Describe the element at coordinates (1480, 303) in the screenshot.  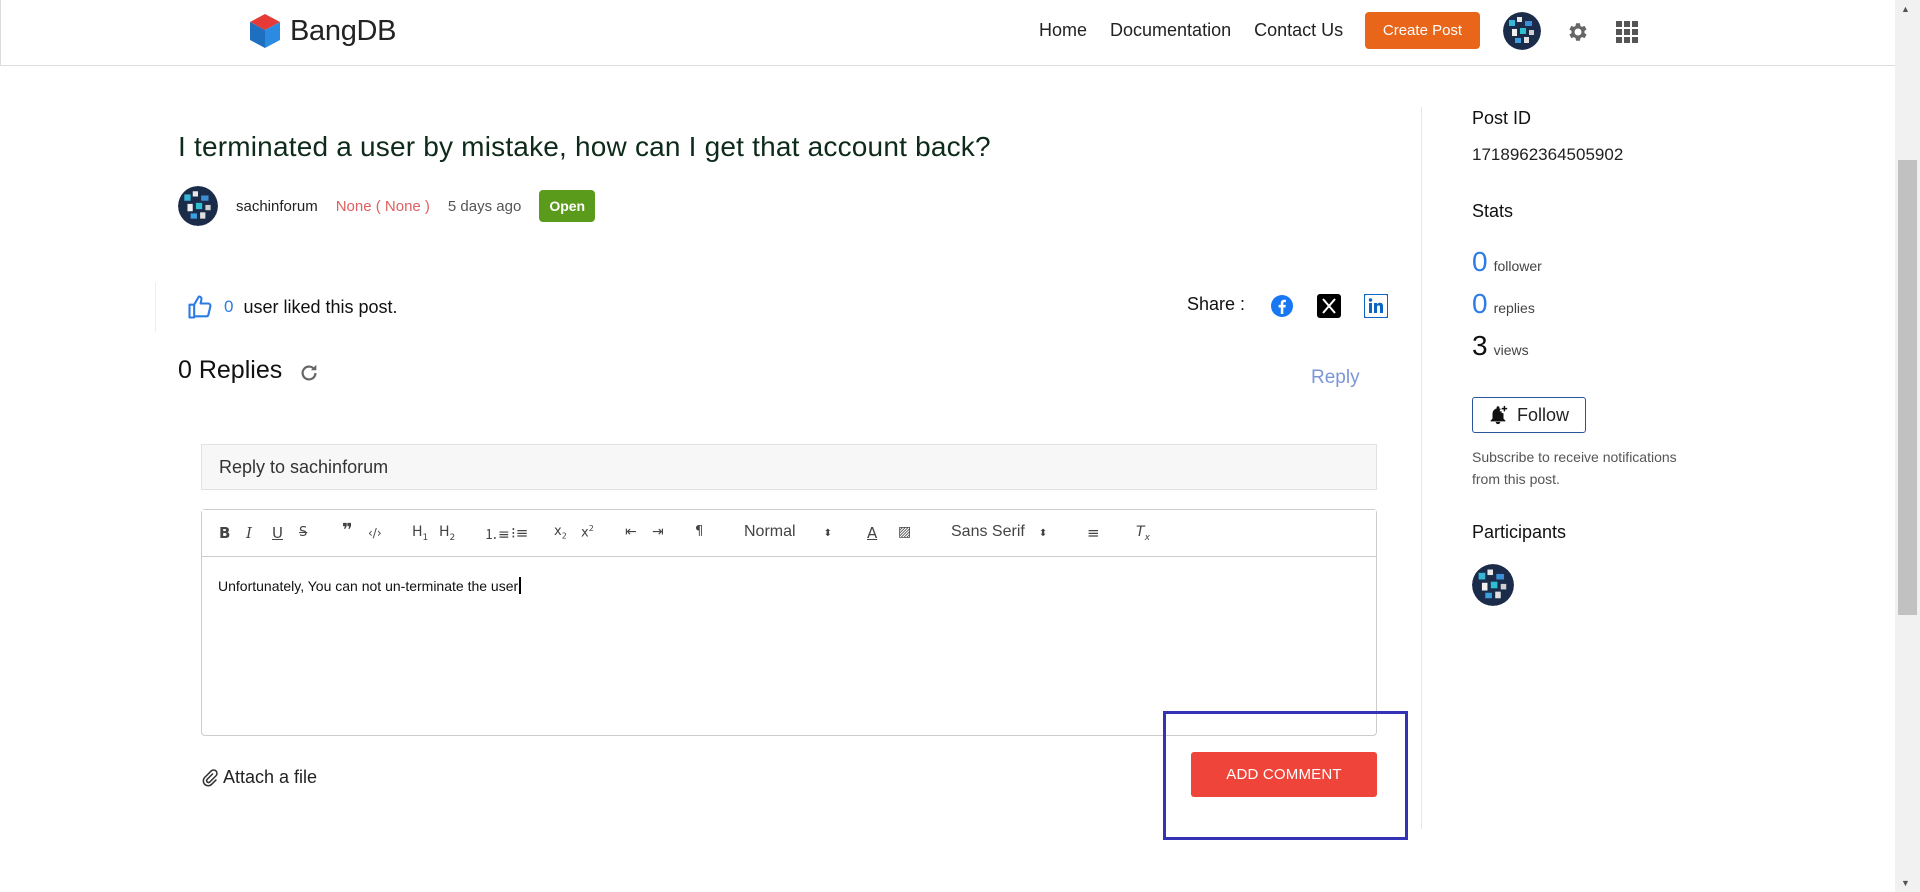
I see `stat-replies-value: 0` at that location.